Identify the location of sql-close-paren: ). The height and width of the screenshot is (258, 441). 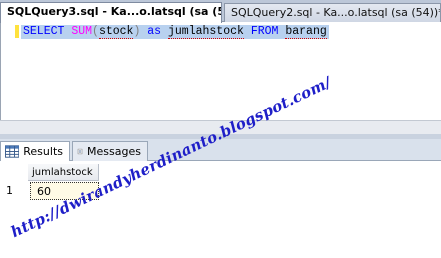
(137, 31).